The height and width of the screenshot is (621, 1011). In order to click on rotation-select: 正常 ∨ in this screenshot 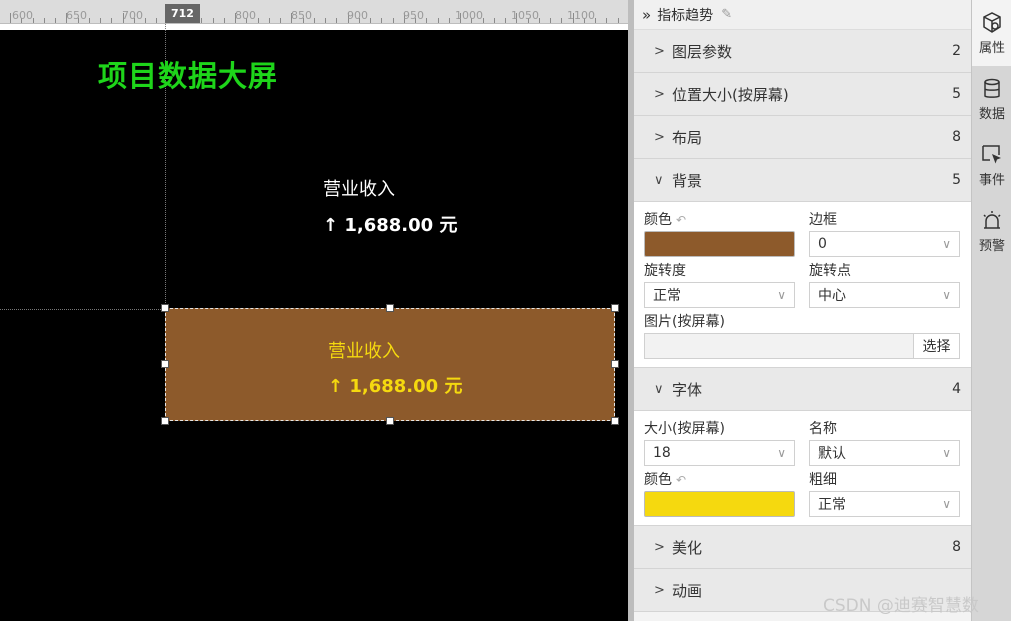, I will do `click(719, 295)`.